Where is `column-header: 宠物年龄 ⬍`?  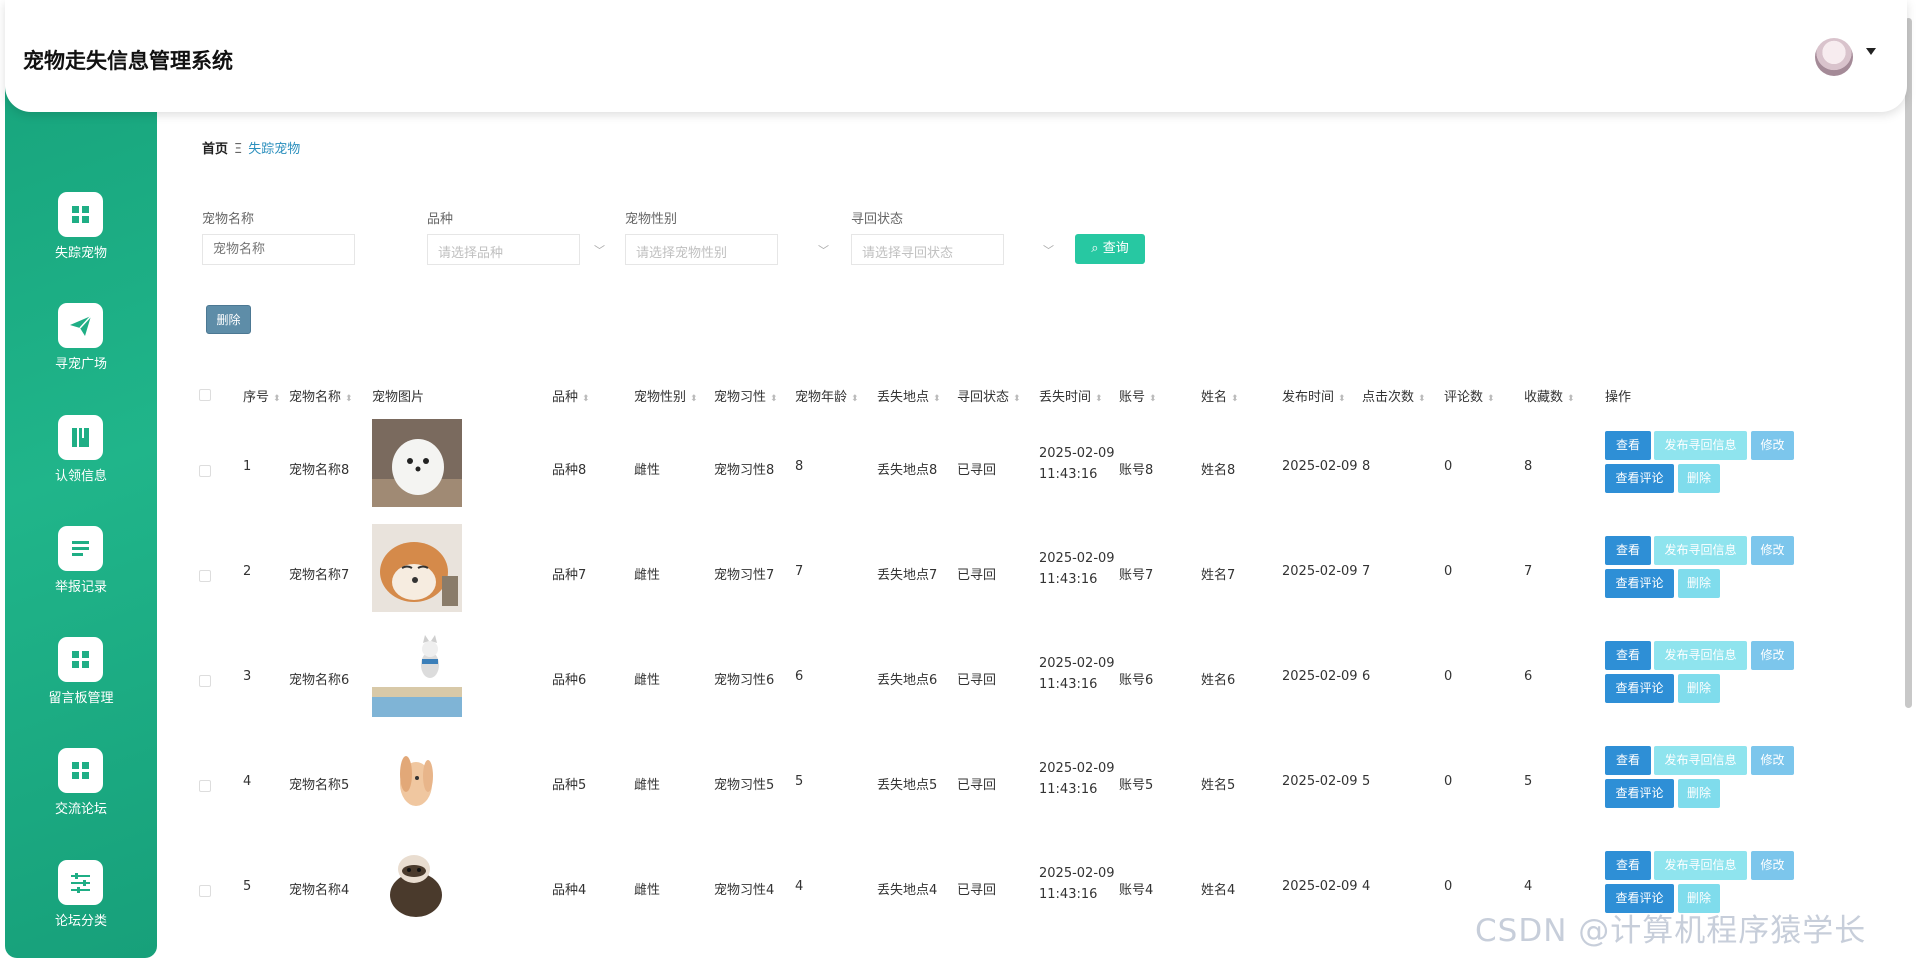 column-header: 宠物年龄 ⬍ is located at coordinates (827, 395).